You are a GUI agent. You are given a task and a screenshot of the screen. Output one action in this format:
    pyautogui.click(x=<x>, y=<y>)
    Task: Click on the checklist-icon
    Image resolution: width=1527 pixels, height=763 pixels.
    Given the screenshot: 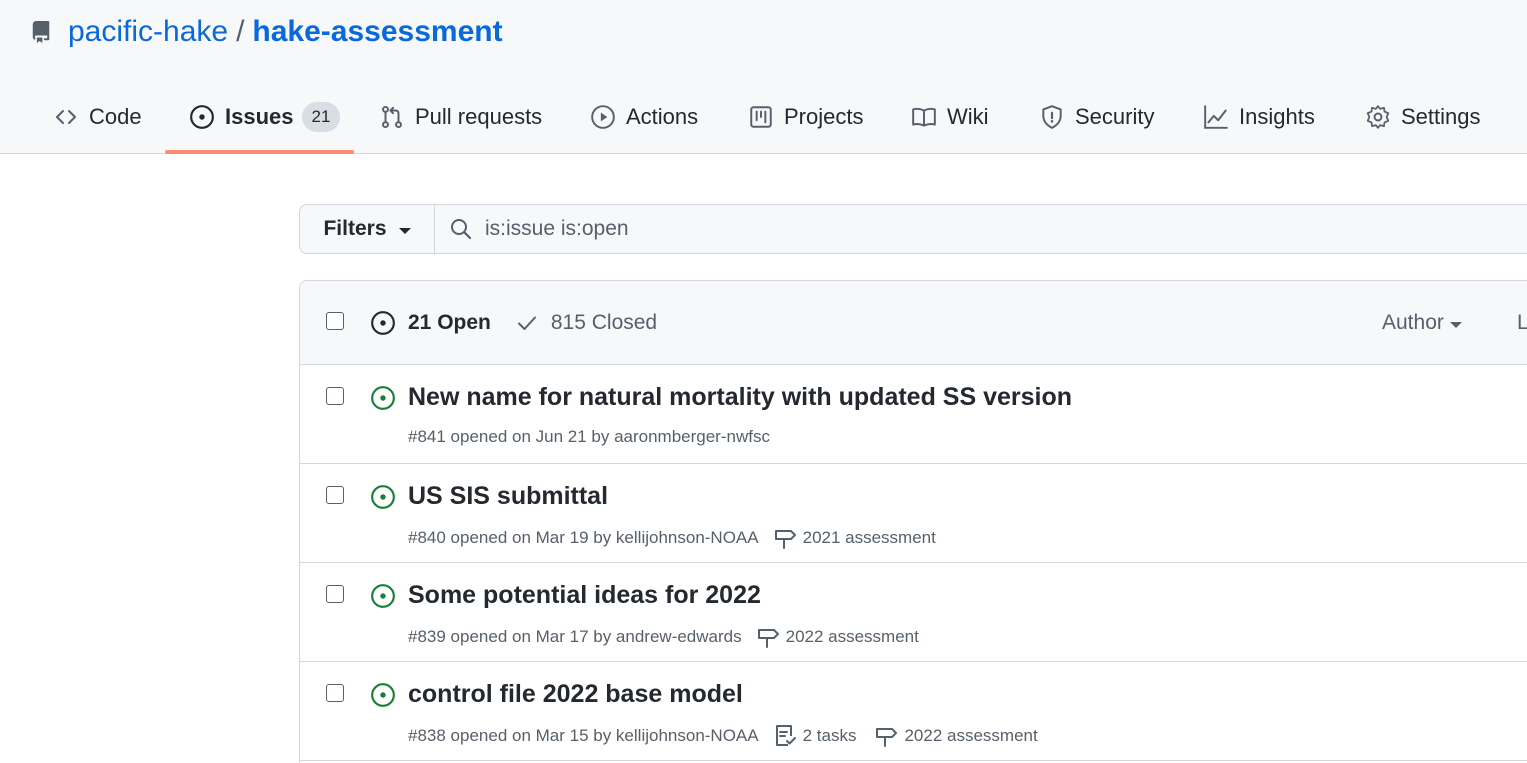 What is the action you would take?
    pyautogui.click(x=785, y=736)
    